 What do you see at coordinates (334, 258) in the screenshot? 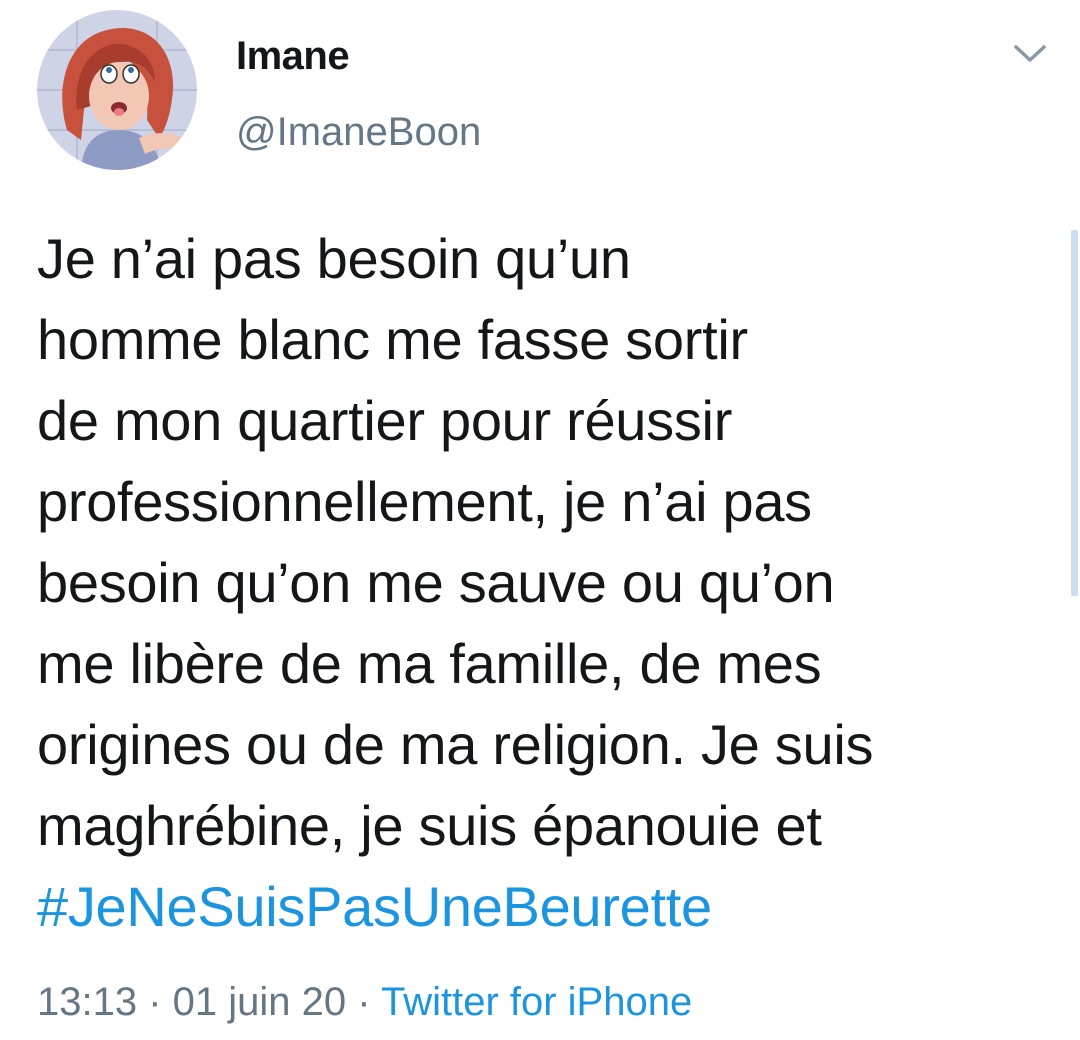
I see `tweet-text-line: Je n’ai pas besoin qu’un` at bounding box center [334, 258].